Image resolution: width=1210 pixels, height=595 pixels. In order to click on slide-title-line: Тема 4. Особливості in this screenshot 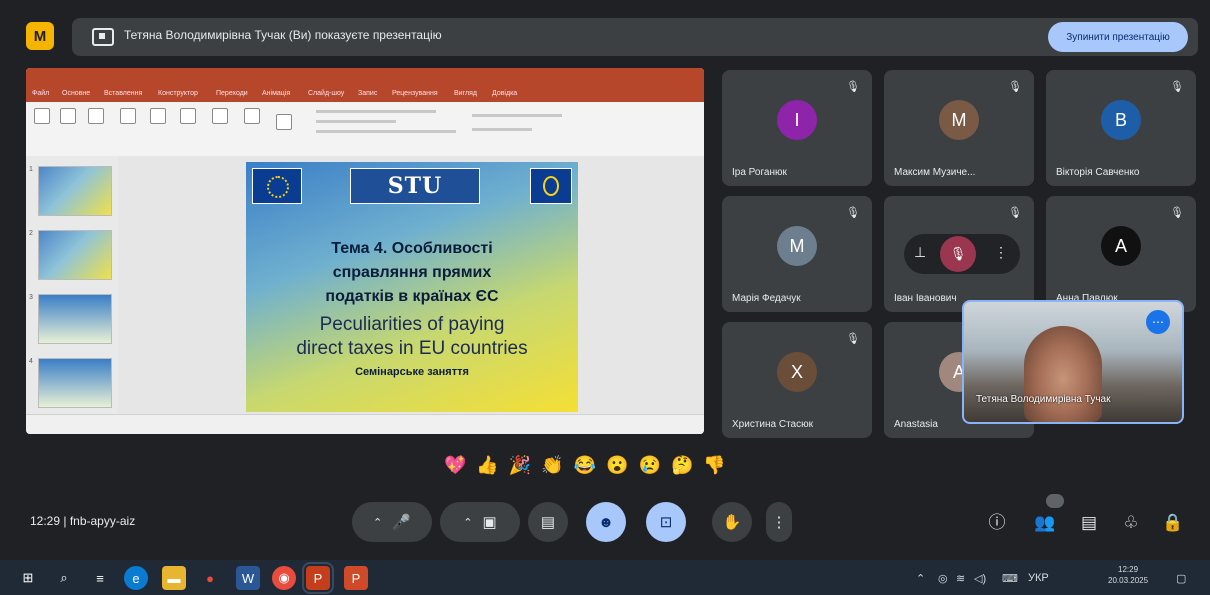, I will do `click(412, 248)`.